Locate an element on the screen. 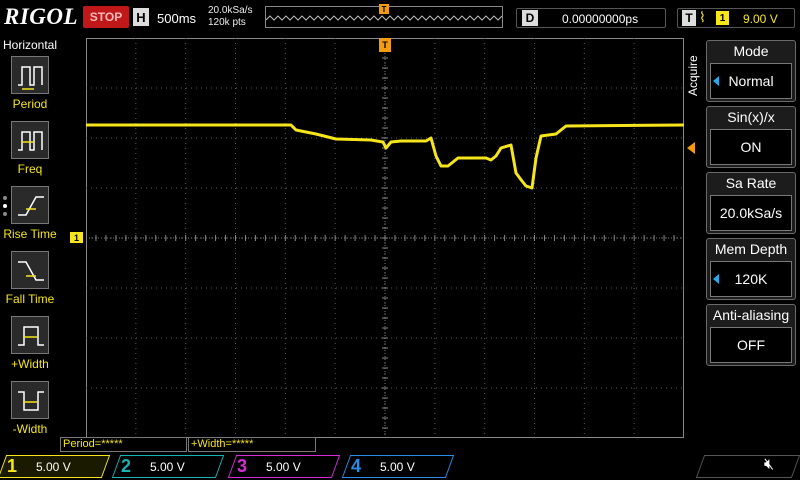 Image resolution: width=800 pixels, height=480 pixels. menu-softkey-1: Sin(x)/x ON is located at coordinates (751, 137).